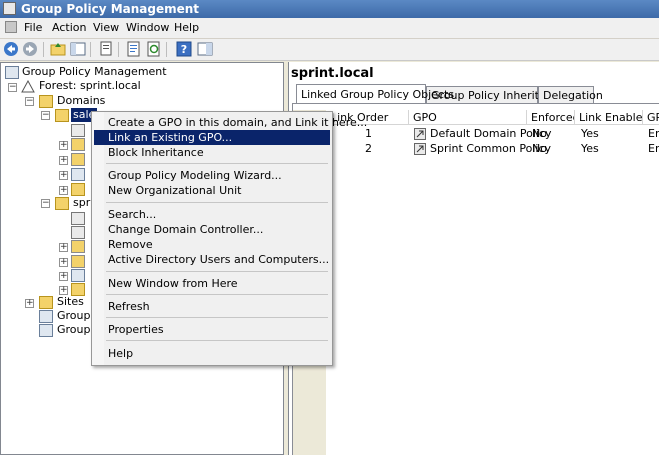 This screenshot has height=455, width=659. Describe the element at coordinates (94, 72) in the screenshot. I see `tree-root: Group Policy Management` at that location.